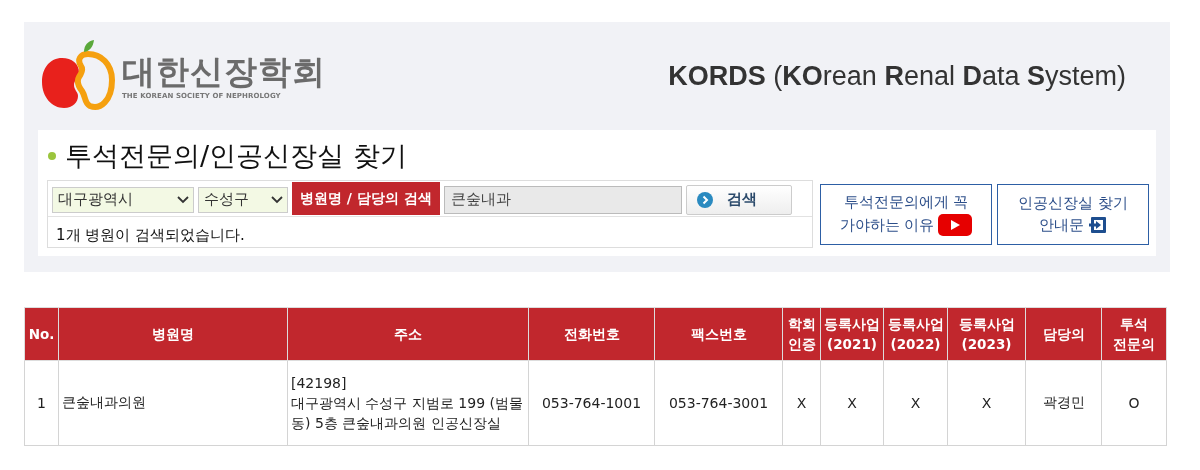 The width and height of the screenshot is (1200, 470). What do you see at coordinates (801, 334) in the screenshot?
I see `column-header: 학회 인증` at bounding box center [801, 334].